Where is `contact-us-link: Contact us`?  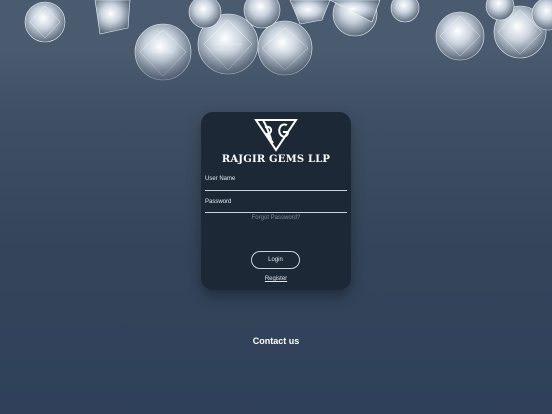 contact-us-link: Contact us is located at coordinates (276, 341).